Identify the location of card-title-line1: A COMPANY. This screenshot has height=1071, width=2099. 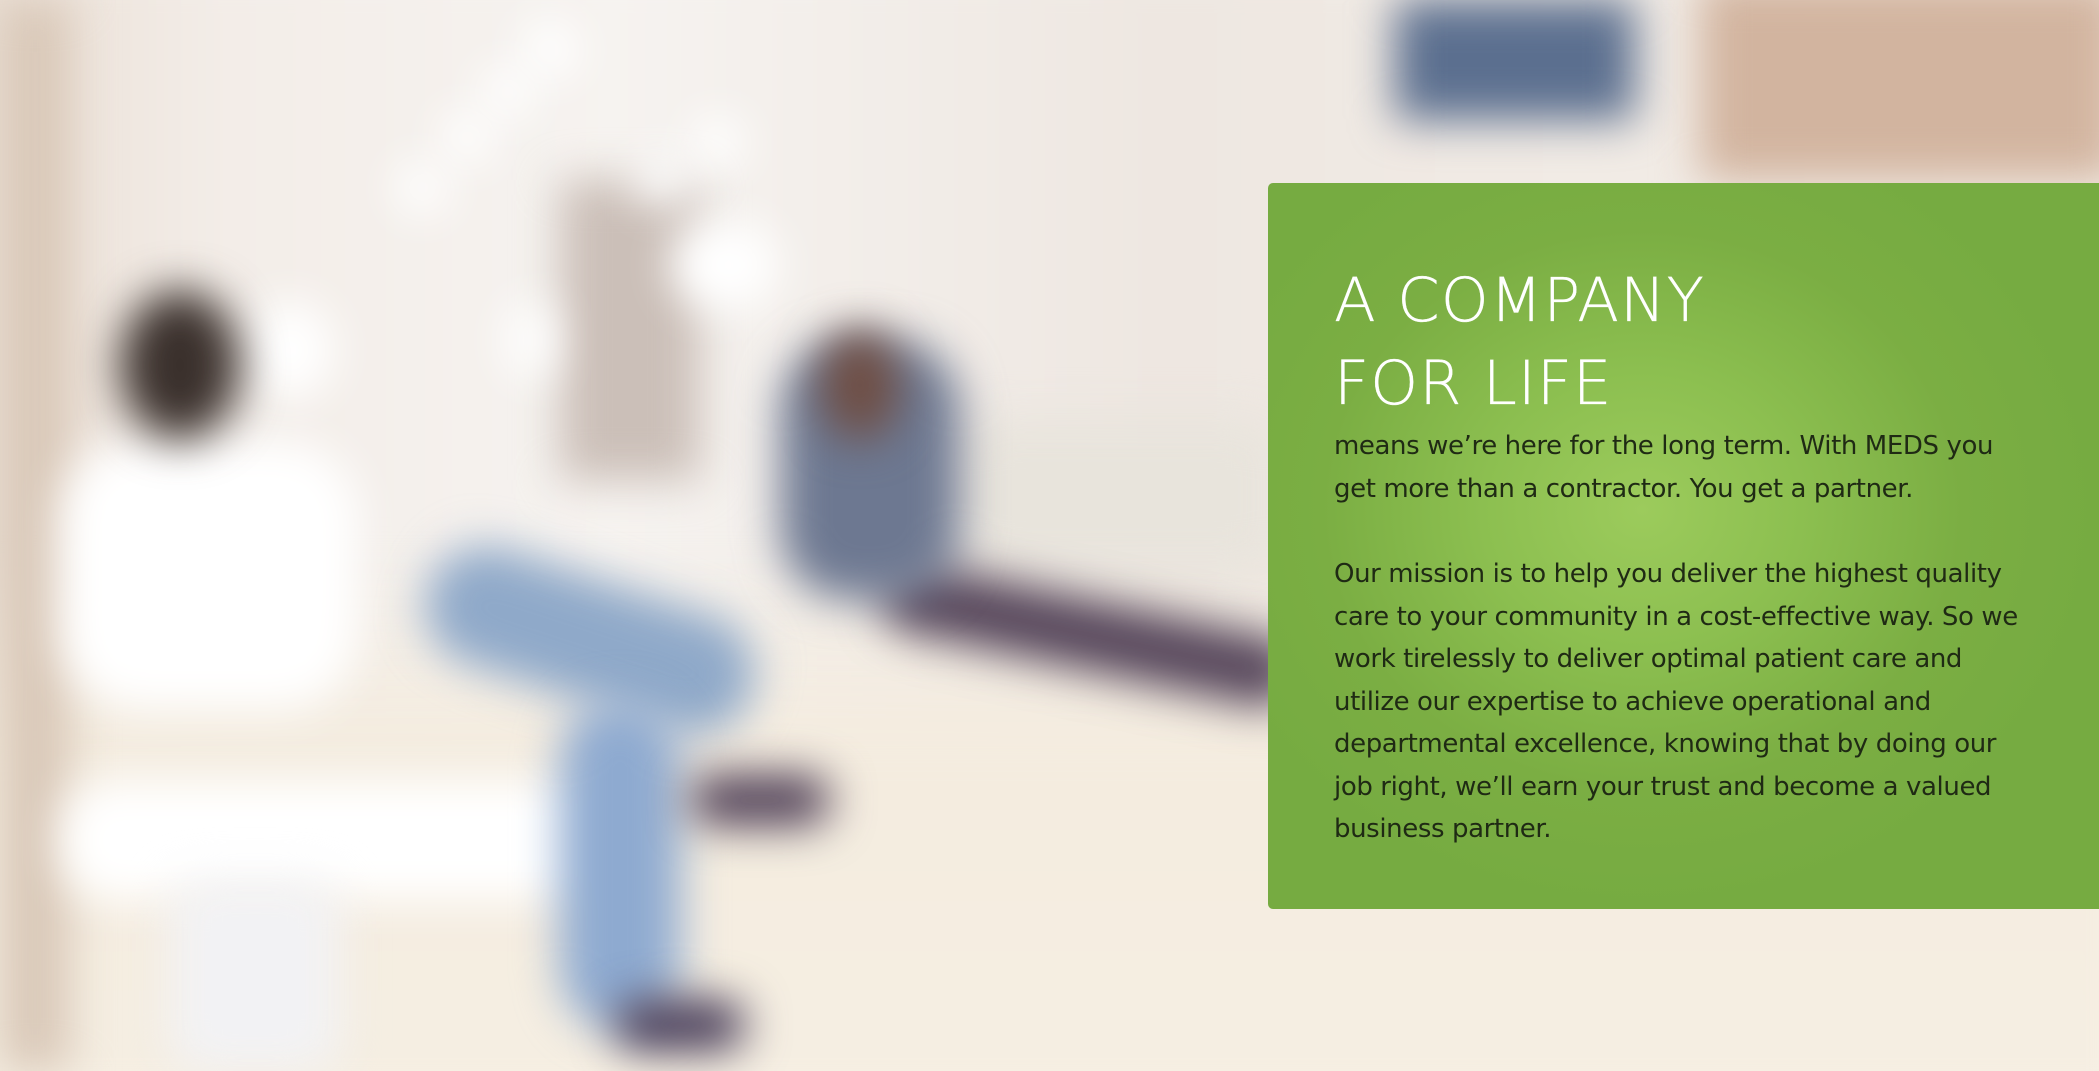
(1519, 300).